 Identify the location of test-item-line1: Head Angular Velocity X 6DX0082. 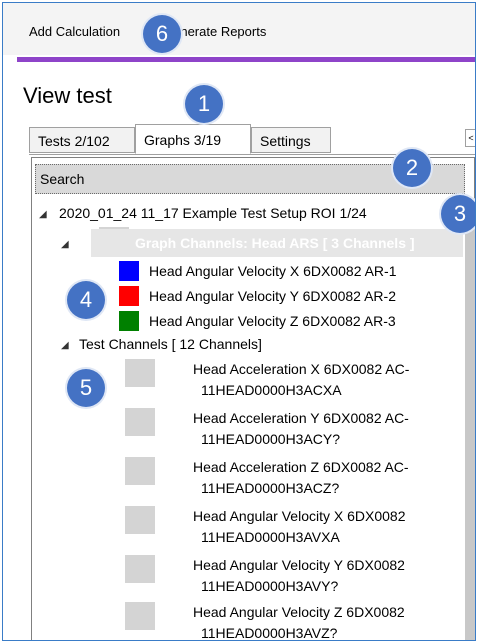
(328, 516).